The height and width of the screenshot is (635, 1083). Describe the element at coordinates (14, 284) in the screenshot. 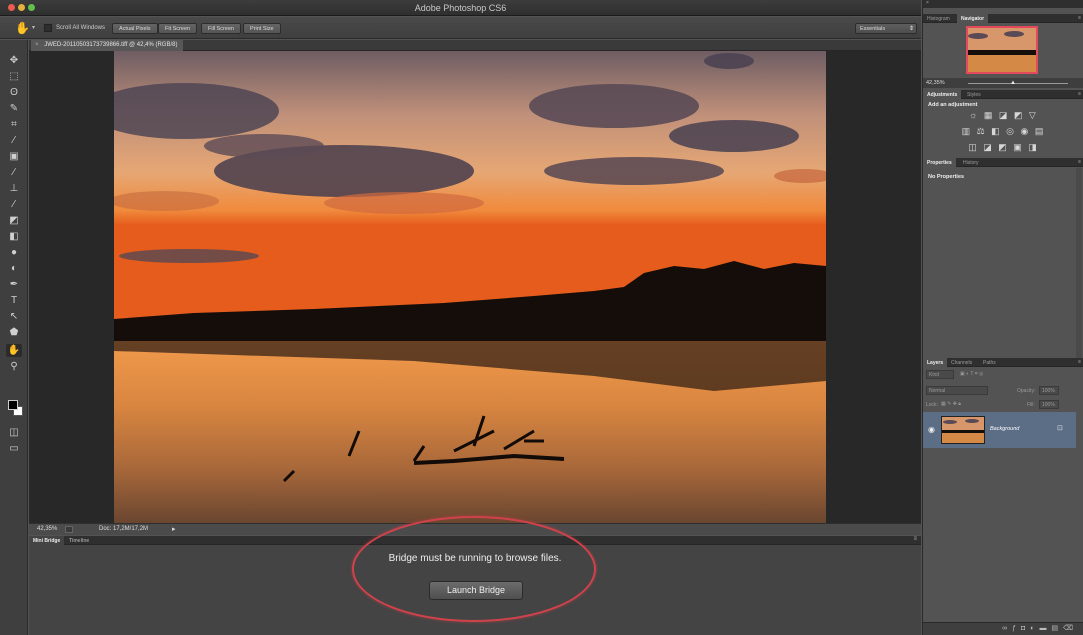

I see `pen-icon: ✒` at that location.